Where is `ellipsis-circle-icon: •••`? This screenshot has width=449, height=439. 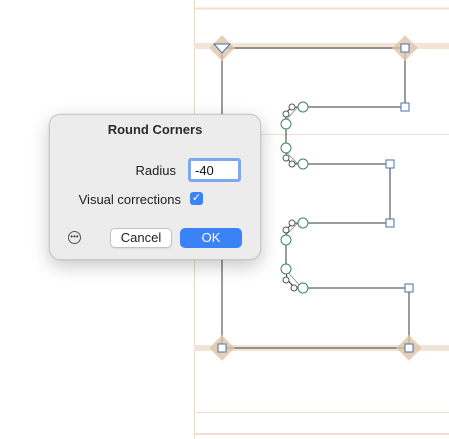
ellipsis-circle-icon: ••• is located at coordinates (74, 237).